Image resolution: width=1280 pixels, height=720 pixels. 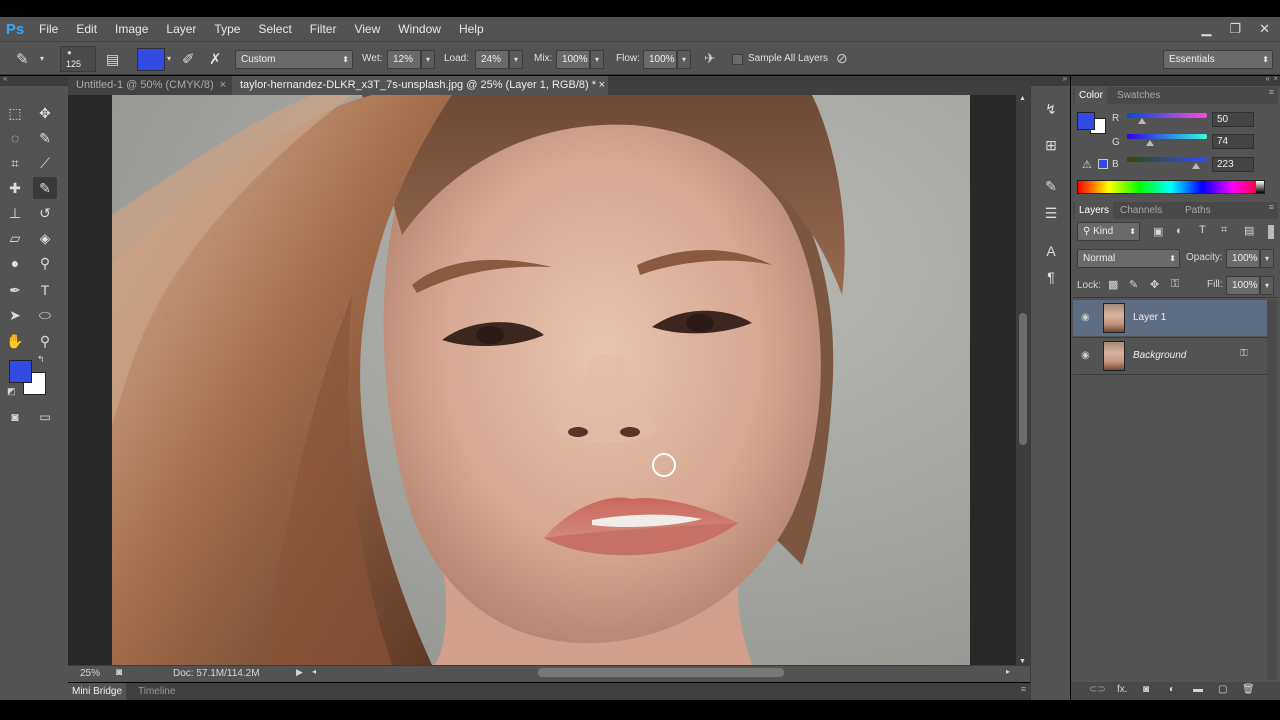 I want to click on new-group-icon: ▬, so click(x=1198, y=689).